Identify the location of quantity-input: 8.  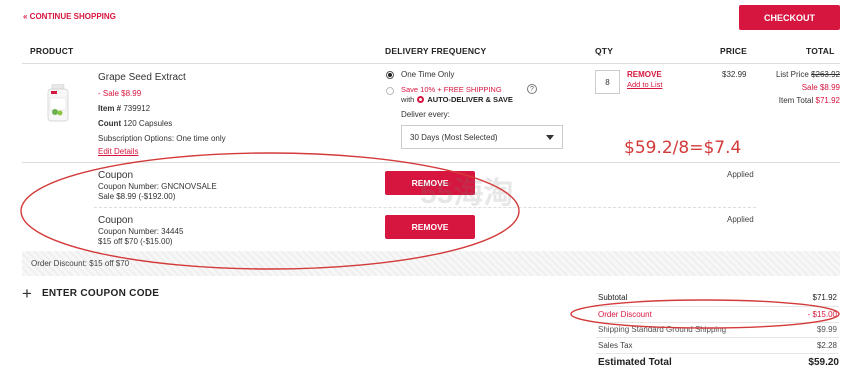
(607, 82).